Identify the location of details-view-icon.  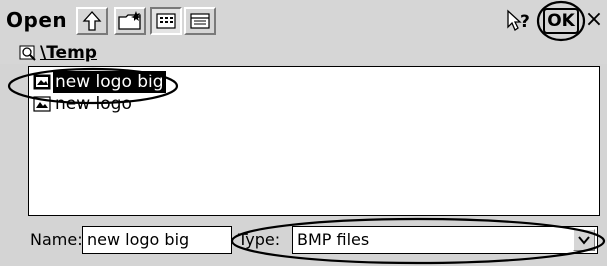
(200, 21).